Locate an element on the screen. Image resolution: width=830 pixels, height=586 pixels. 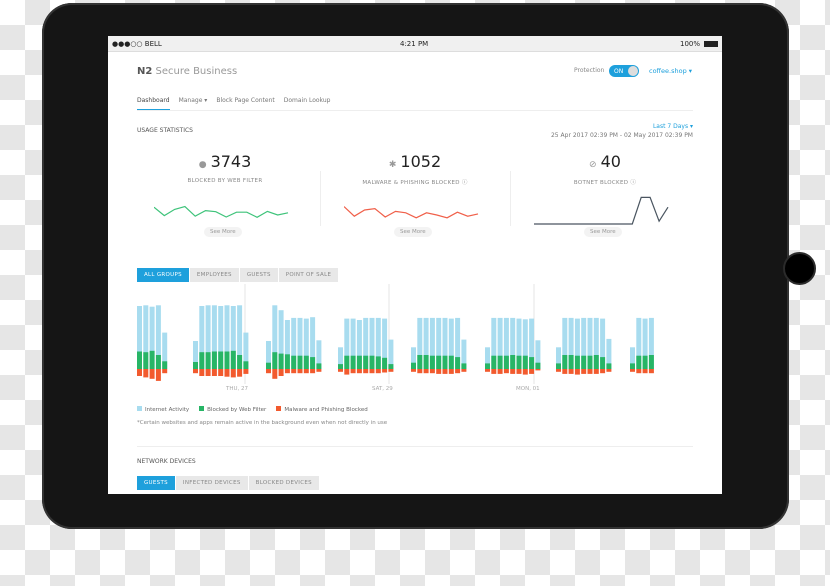
network-tabs: GUESTS INFECTED DEVICES BLOCKED DEVICES is located at coordinates (228, 483).